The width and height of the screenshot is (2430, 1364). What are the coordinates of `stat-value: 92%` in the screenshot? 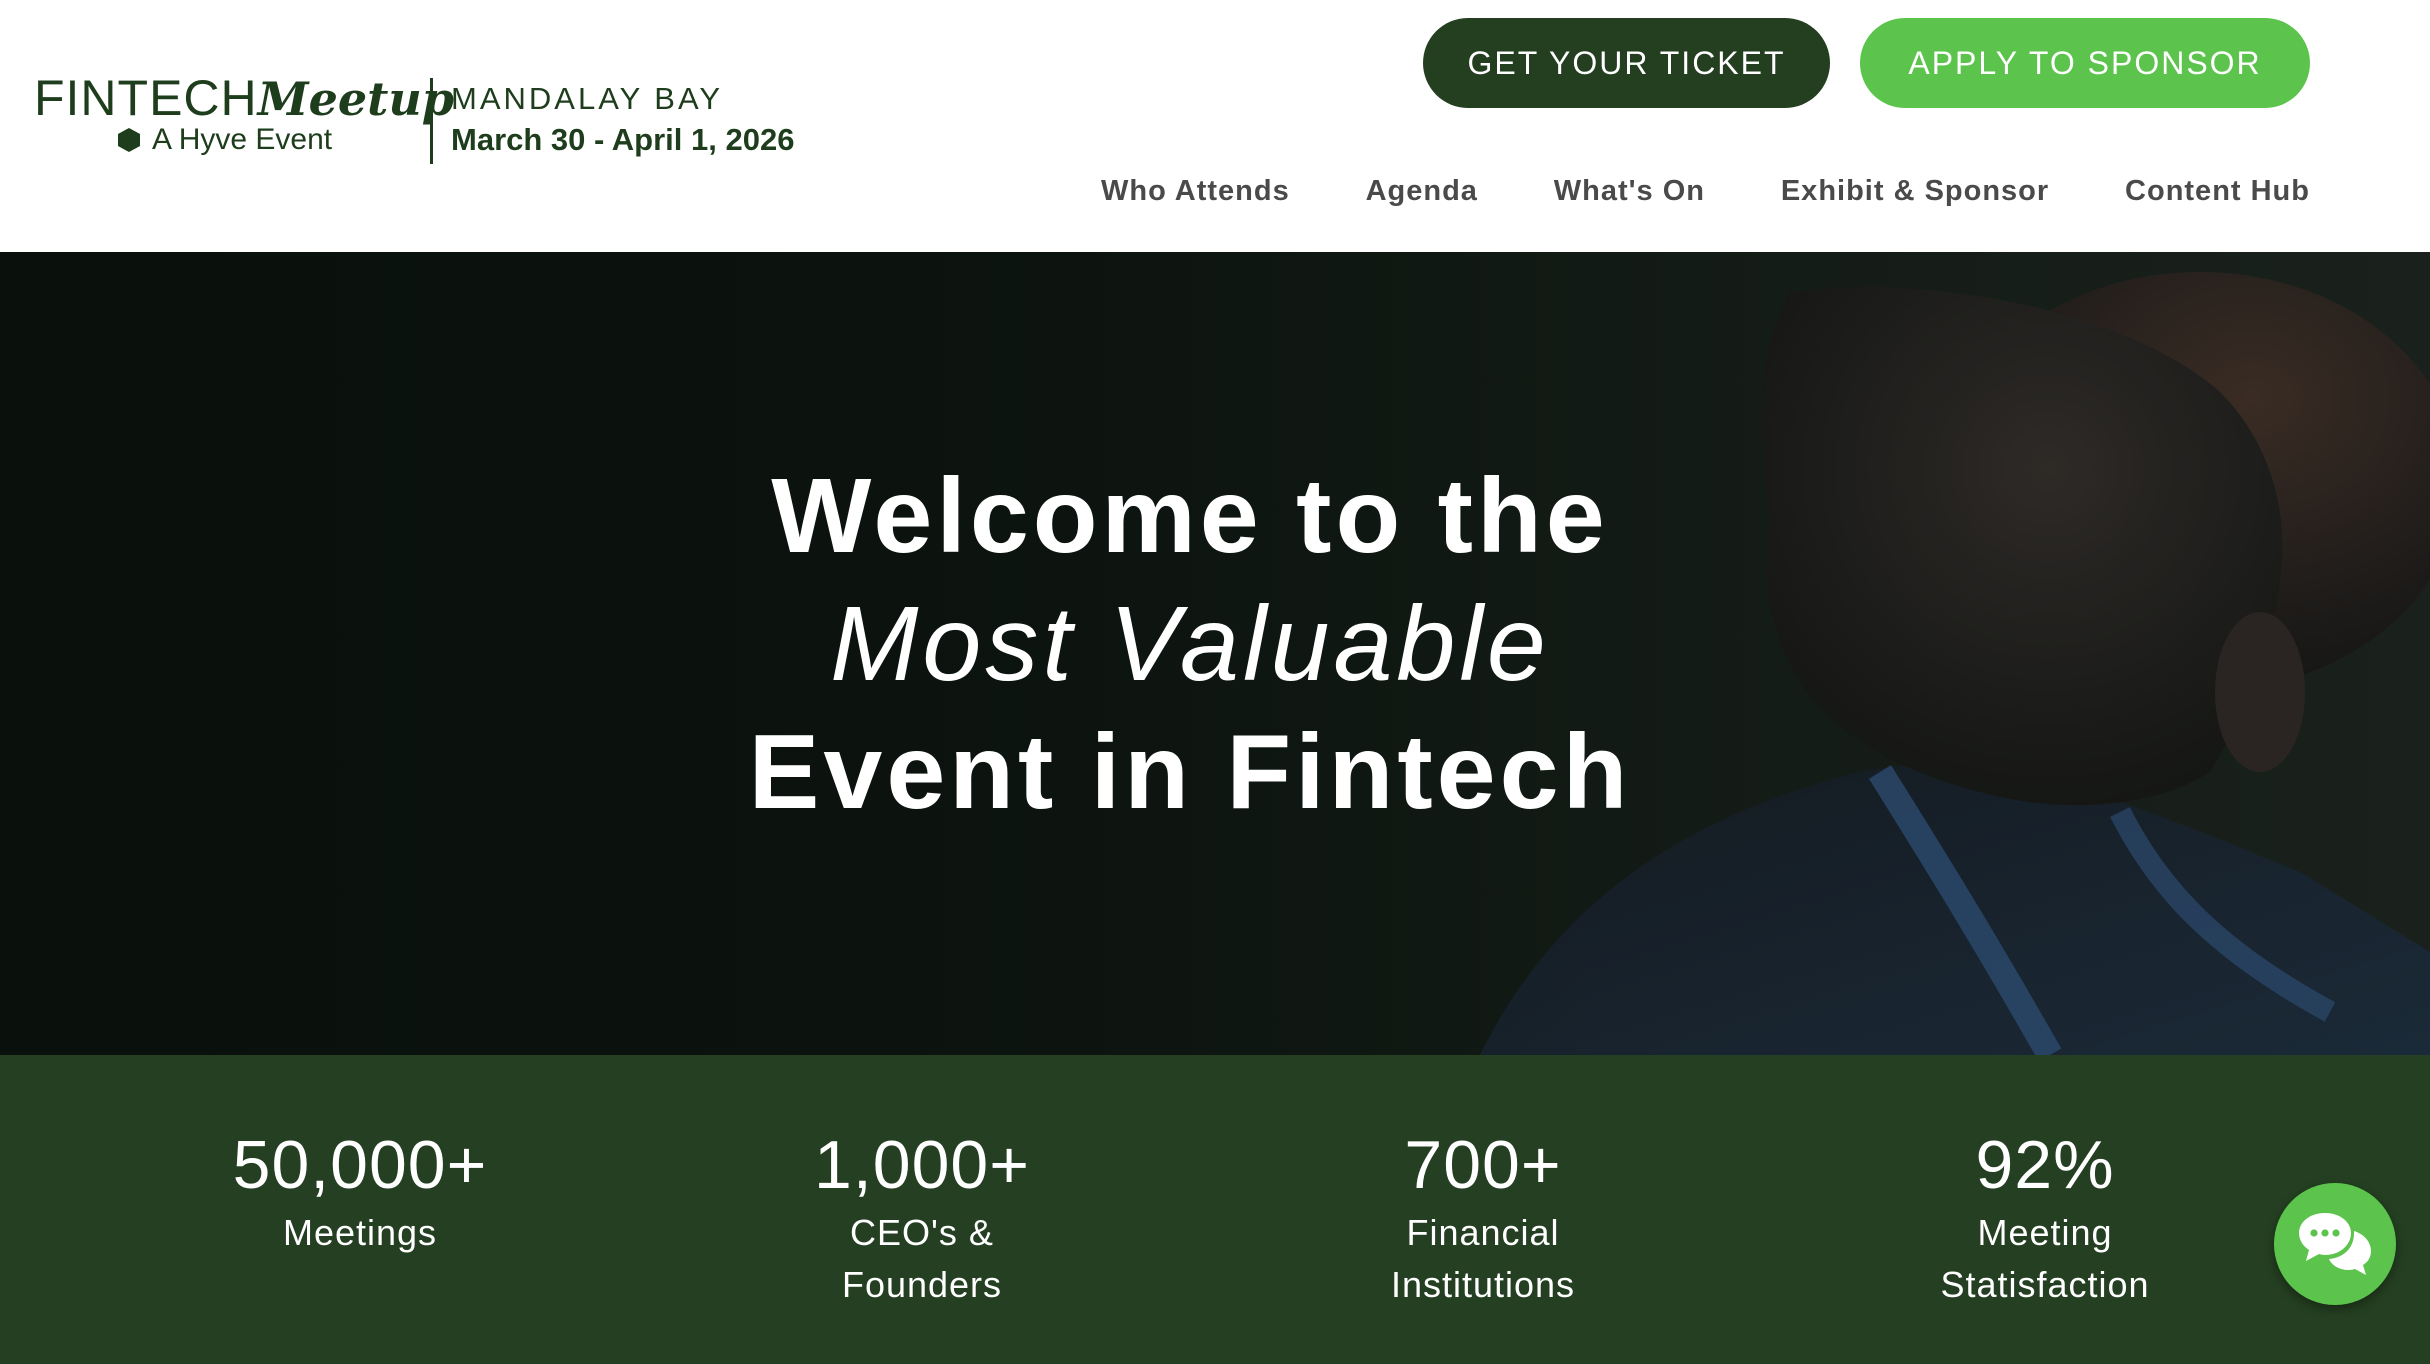 It's located at (2045, 1165).